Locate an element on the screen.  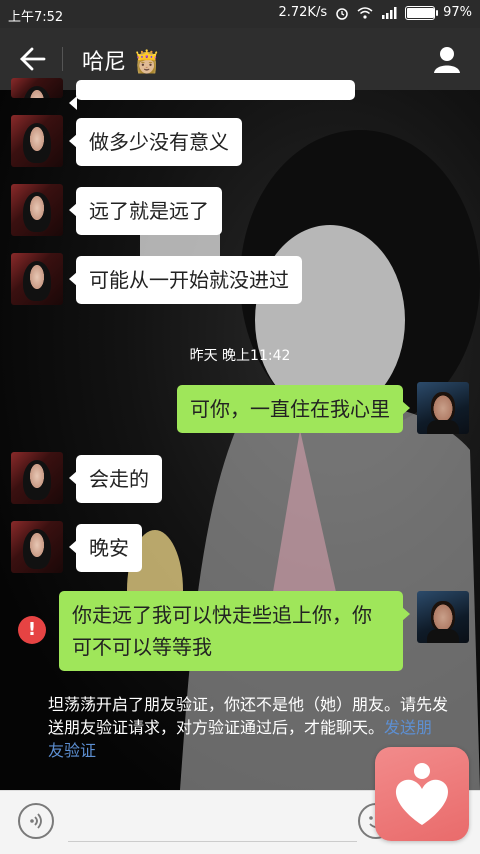
status-bar: 上午7:52 2.72K/s 97% is located at coordinates (240, 14).